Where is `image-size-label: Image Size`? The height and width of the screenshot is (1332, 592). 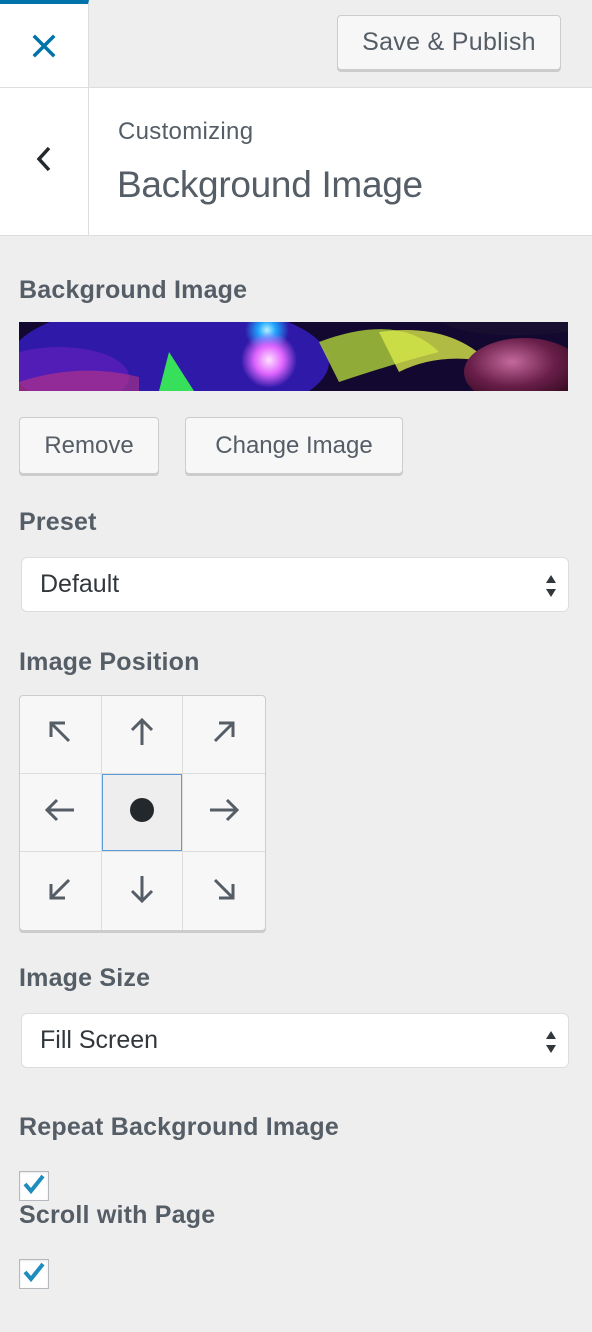 image-size-label: Image Size is located at coordinates (85, 978).